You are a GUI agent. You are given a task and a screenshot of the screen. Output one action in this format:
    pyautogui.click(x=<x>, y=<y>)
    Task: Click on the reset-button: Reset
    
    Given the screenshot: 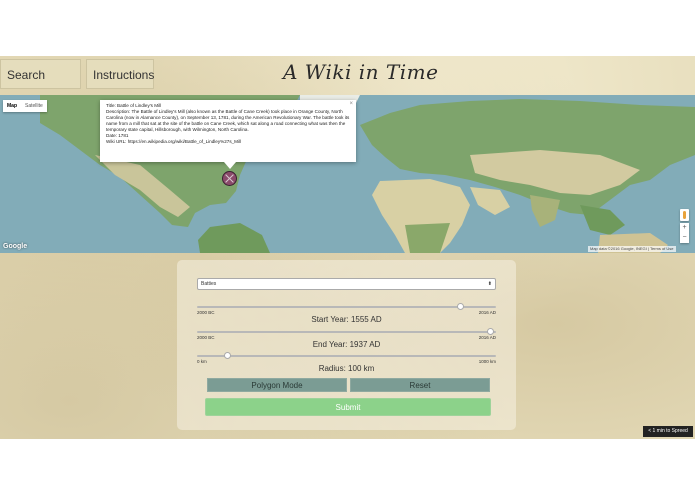 What is the action you would take?
    pyautogui.click(x=420, y=385)
    